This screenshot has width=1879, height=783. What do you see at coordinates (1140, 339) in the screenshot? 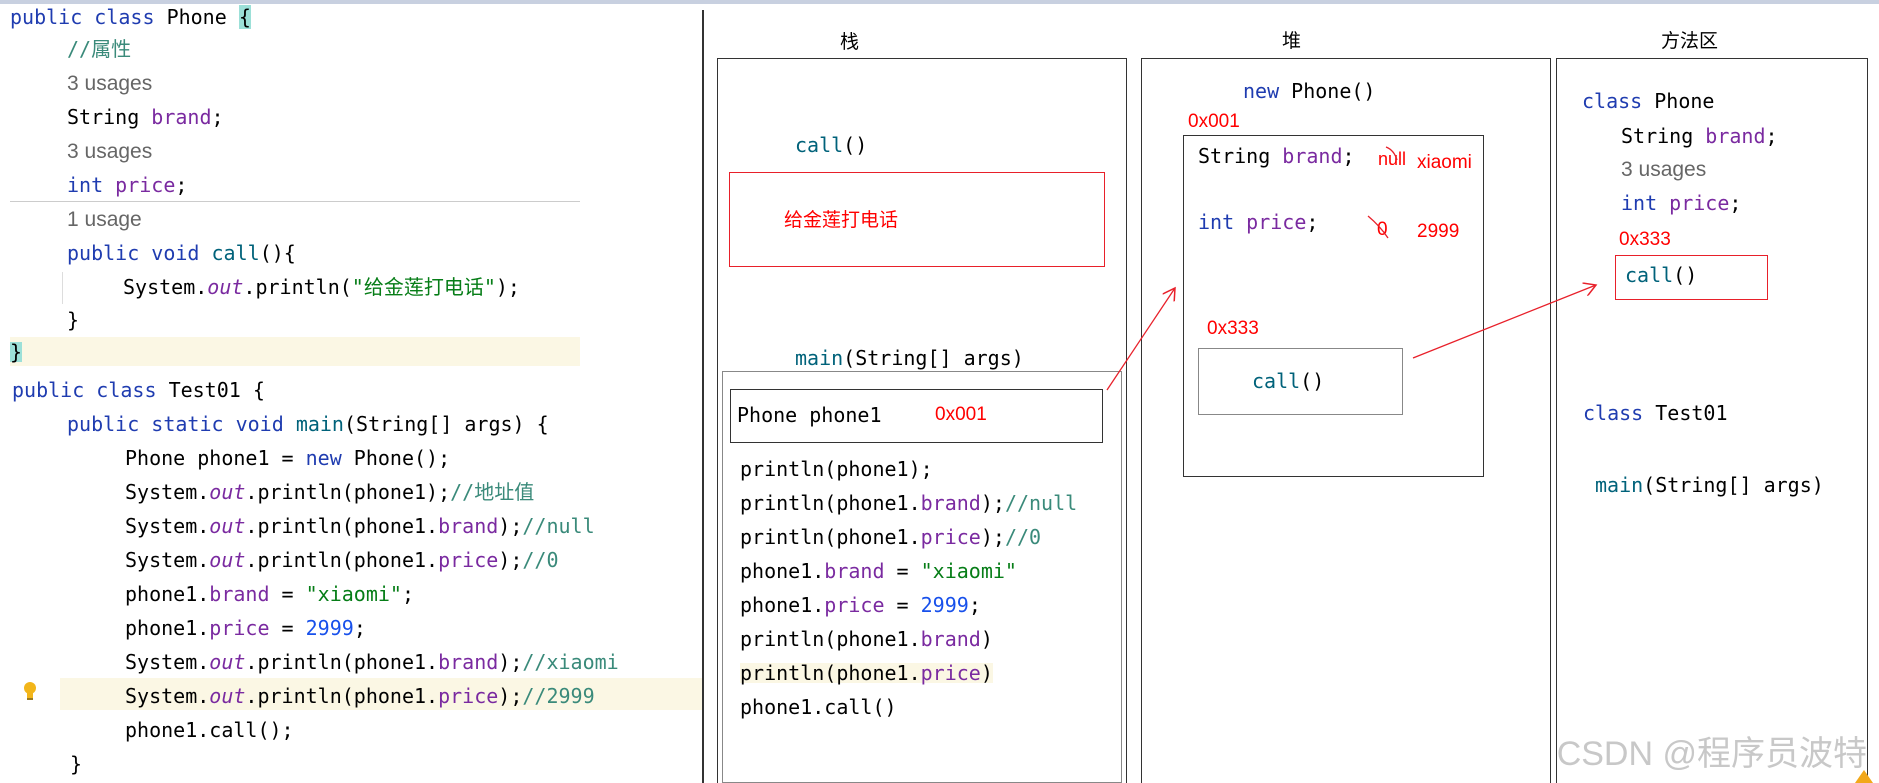
I see `arrow-phone1-to-heap` at bounding box center [1140, 339].